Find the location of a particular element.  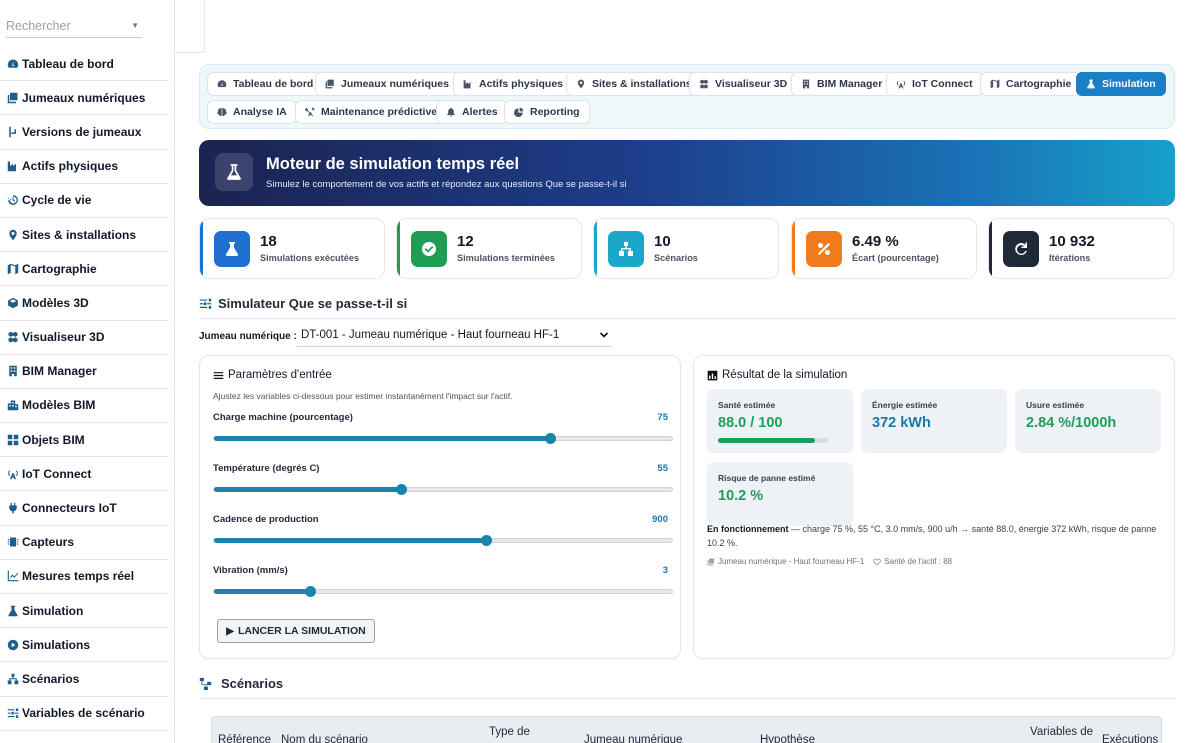

col-twin: Jumeau numérique is located at coordinates (633, 738).